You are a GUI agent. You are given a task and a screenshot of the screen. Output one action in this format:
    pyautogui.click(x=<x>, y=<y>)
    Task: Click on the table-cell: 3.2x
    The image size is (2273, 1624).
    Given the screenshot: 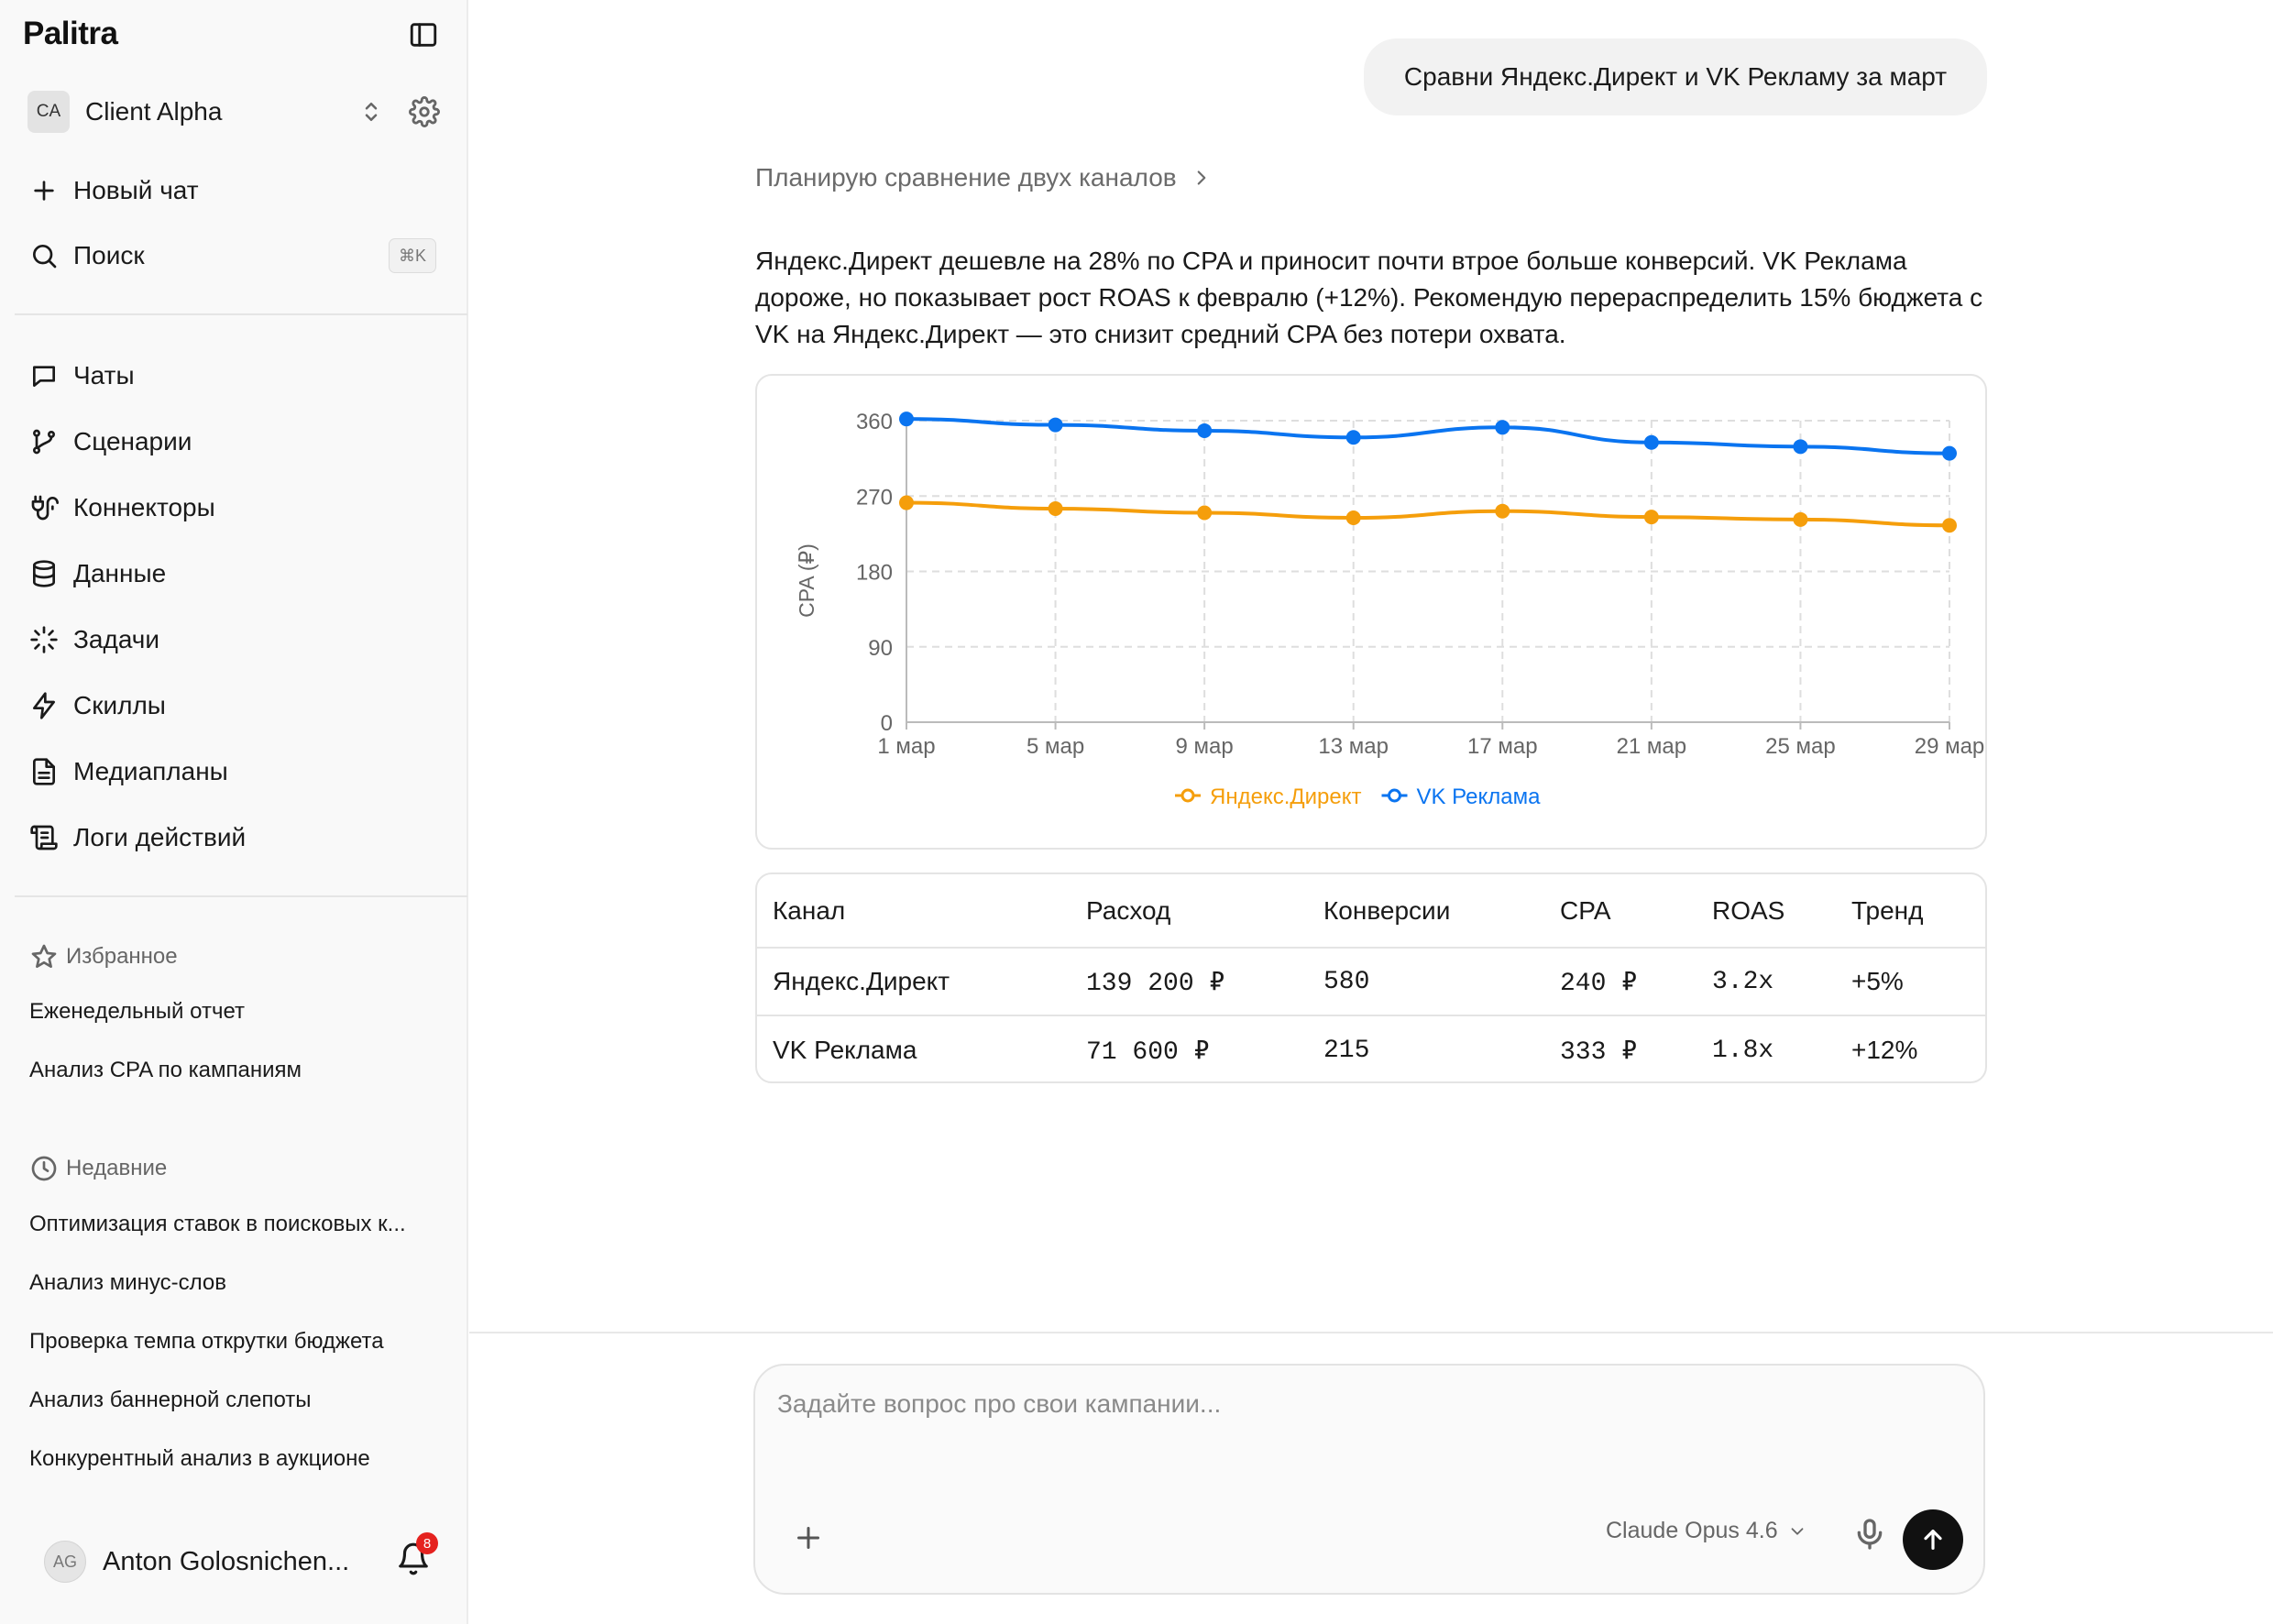 What is the action you would take?
    pyautogui.click(x=1743, y=981)
    